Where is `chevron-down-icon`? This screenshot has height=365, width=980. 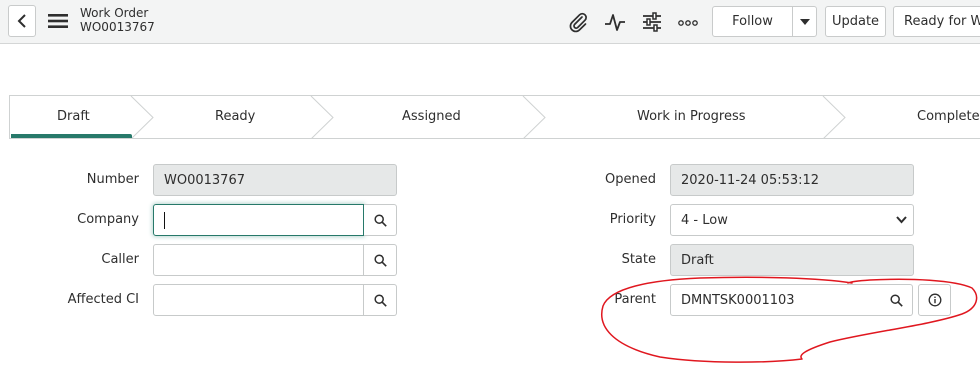
chevron-down-icon is located at coordinates (901, 220).